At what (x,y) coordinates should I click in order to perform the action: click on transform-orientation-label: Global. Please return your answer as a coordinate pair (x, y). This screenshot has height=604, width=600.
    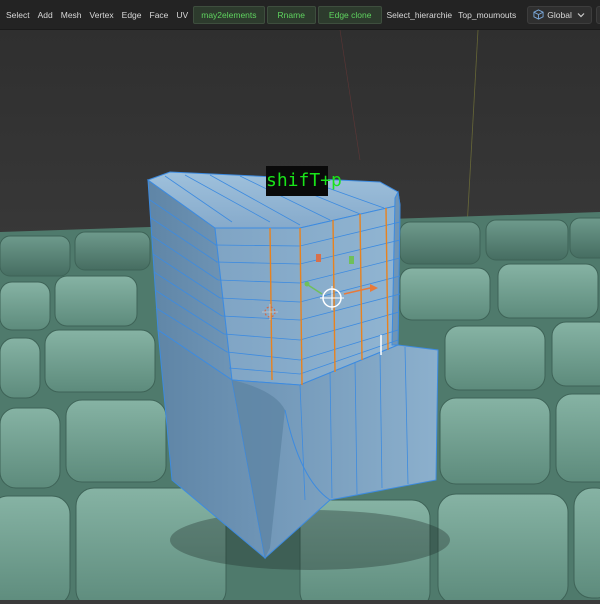
    Looking at the image, I should click on (559, 15).